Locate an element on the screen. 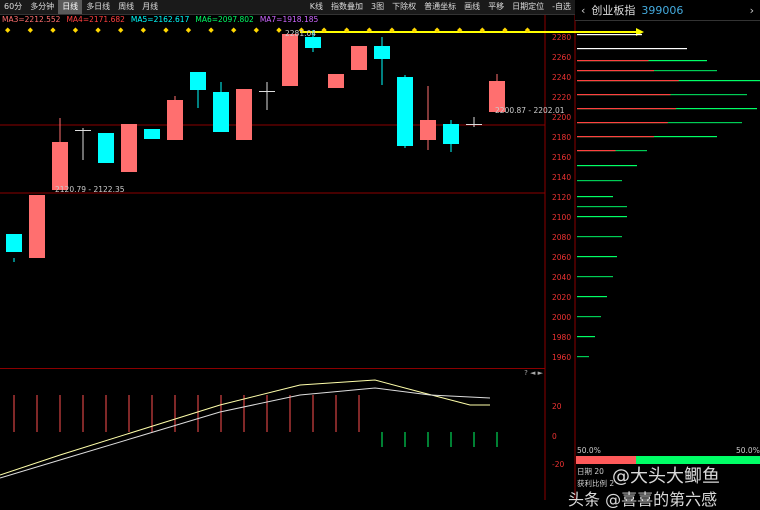 Image resolution: width=760 pixels, height=510 pixels. toolbar-button: 指数叠加 is located at coordinates (347, 7).